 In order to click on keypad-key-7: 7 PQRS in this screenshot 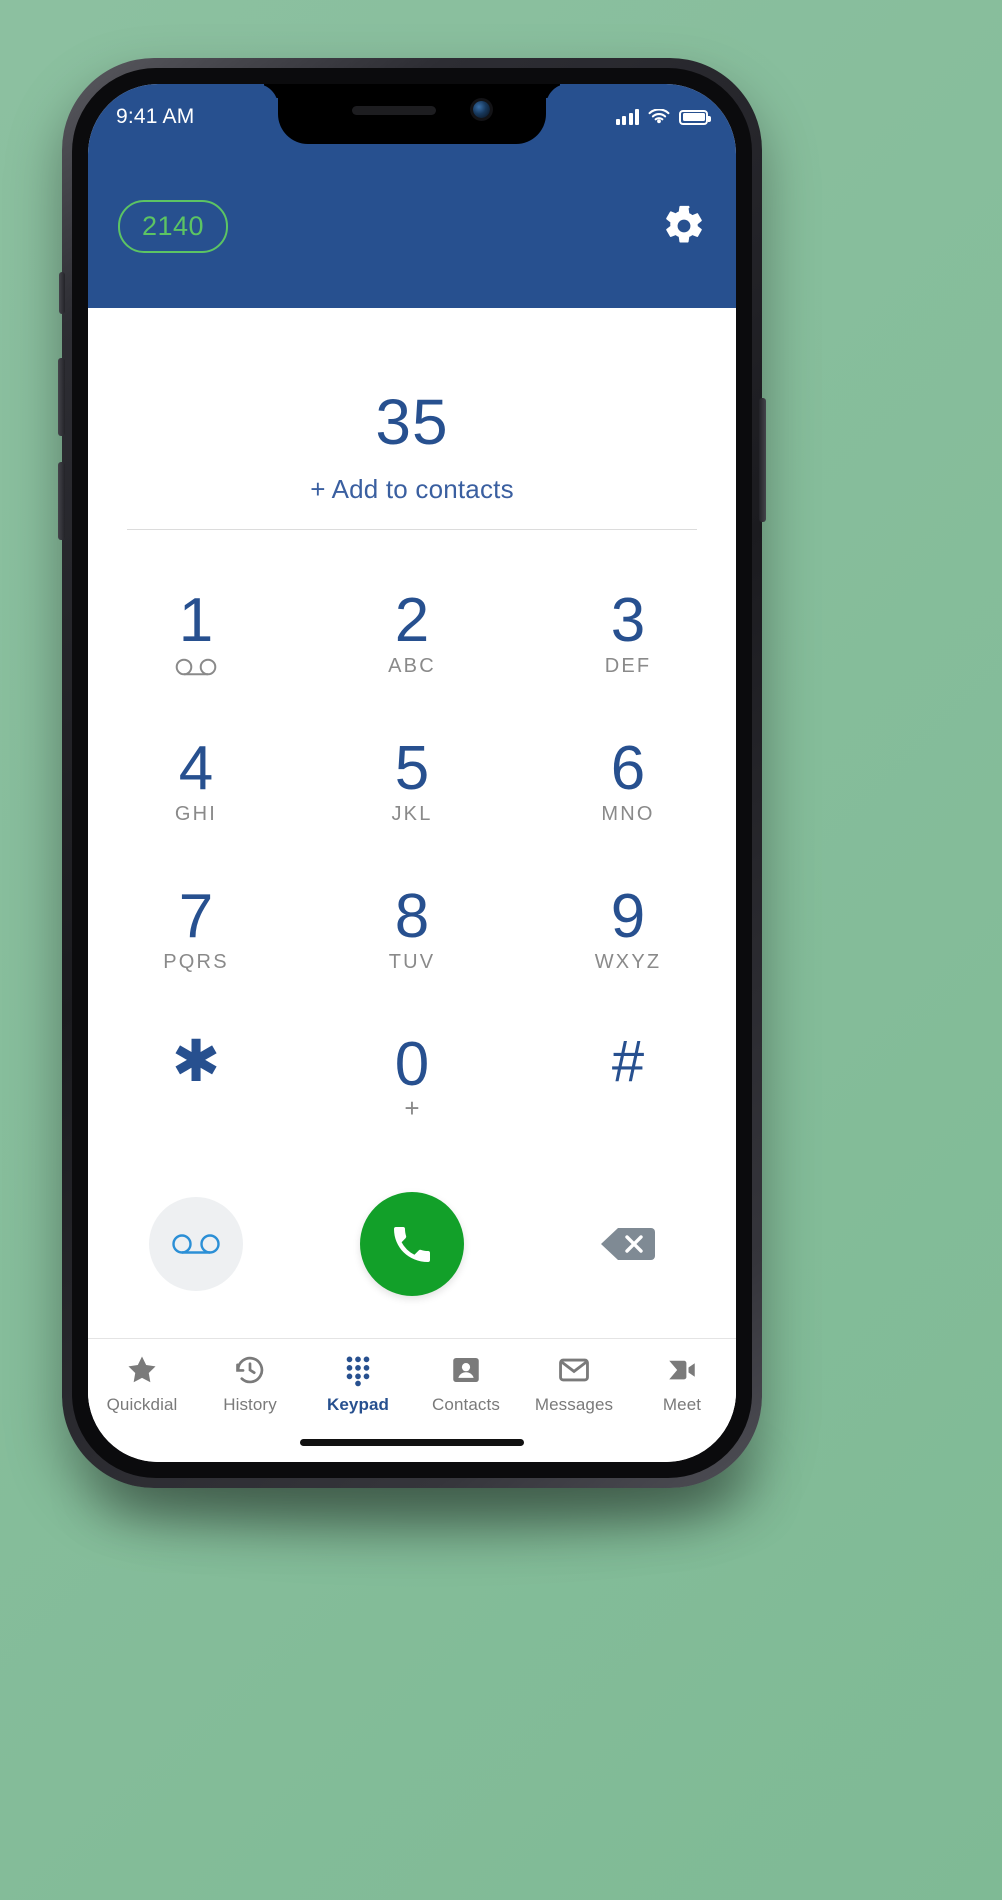, I will do `click(196, 944)`.